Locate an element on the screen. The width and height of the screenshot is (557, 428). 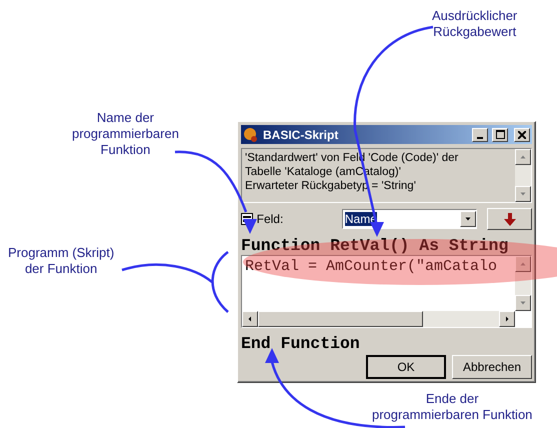
horizontal-scrollbar is located at coordinates (378, 319).